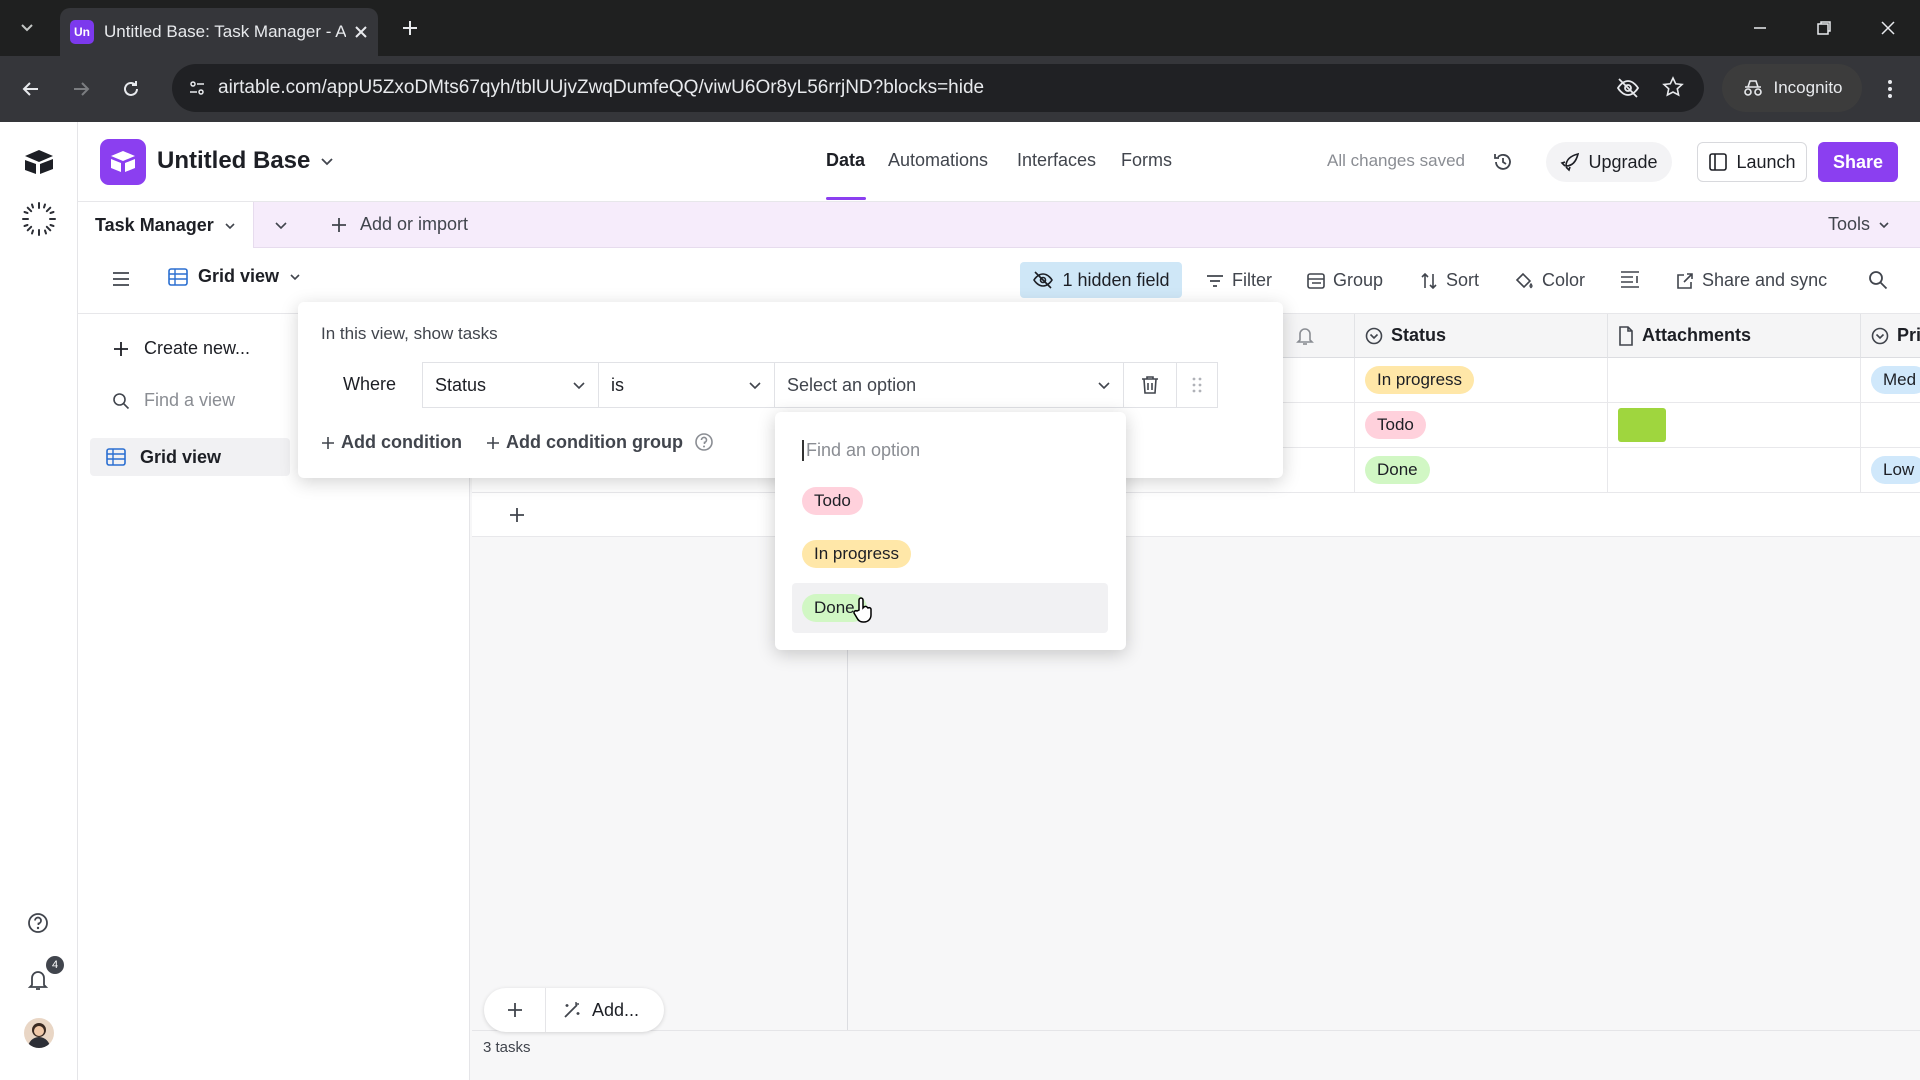 Image resolution: width=1920 pixels, height=1080 pixels. What do you see at coordinates (572, 1010) in the screenshot?
I see `magic-wand-icon` at bounding box center [572, 1010].